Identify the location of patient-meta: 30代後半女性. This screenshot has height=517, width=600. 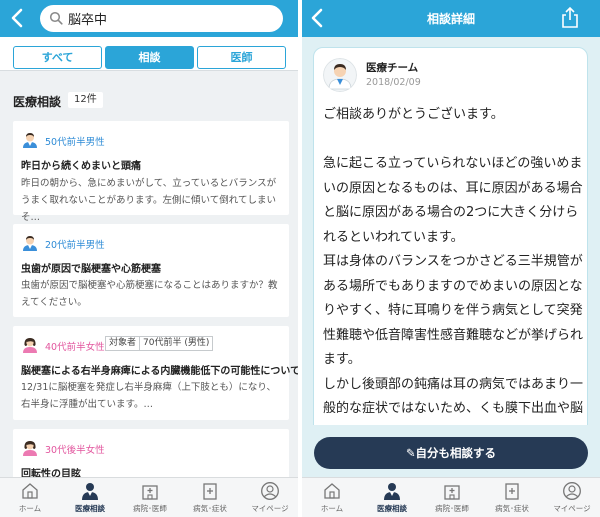
(75, 450).